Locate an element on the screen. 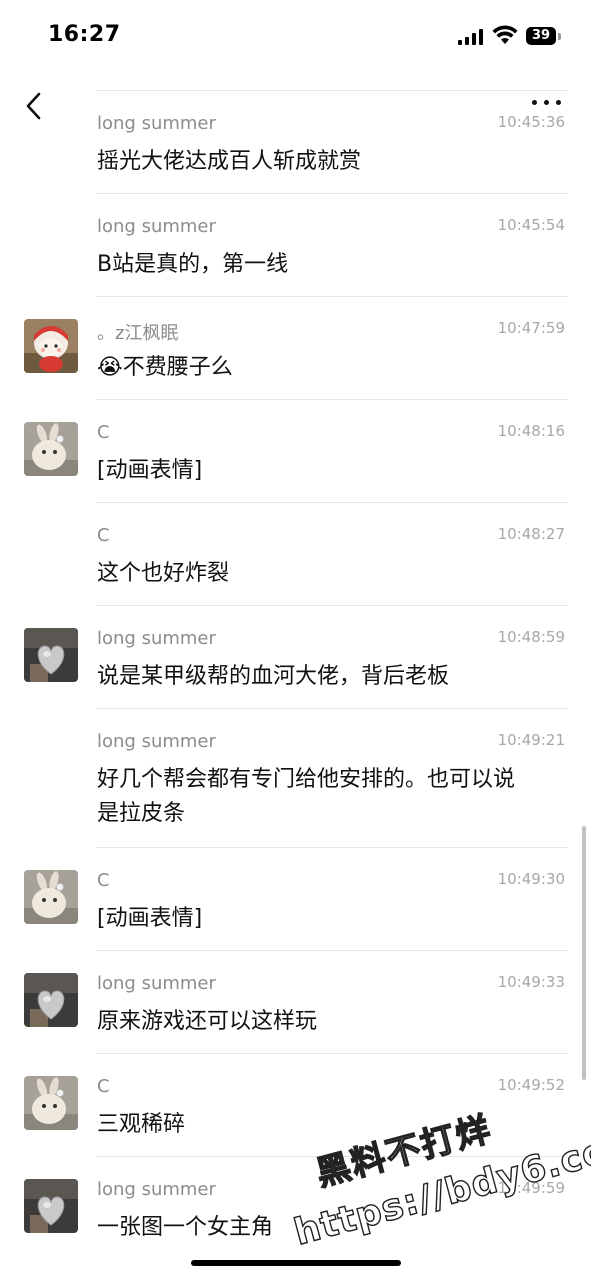 The width and height of the screenshot is (591, 1280). message-time: 10:49:30 is located at coordinates (531, 879).